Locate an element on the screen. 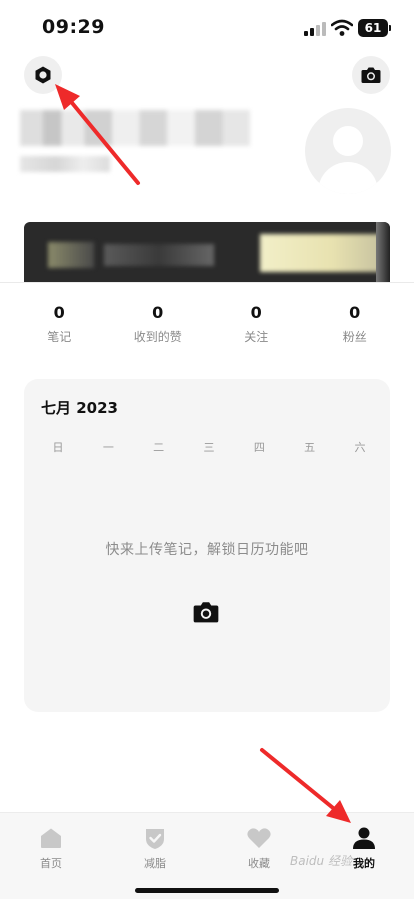 This screenshot has width=414, height=899. stat-notes: 0 笔记 is located at coordinates (59, 328).